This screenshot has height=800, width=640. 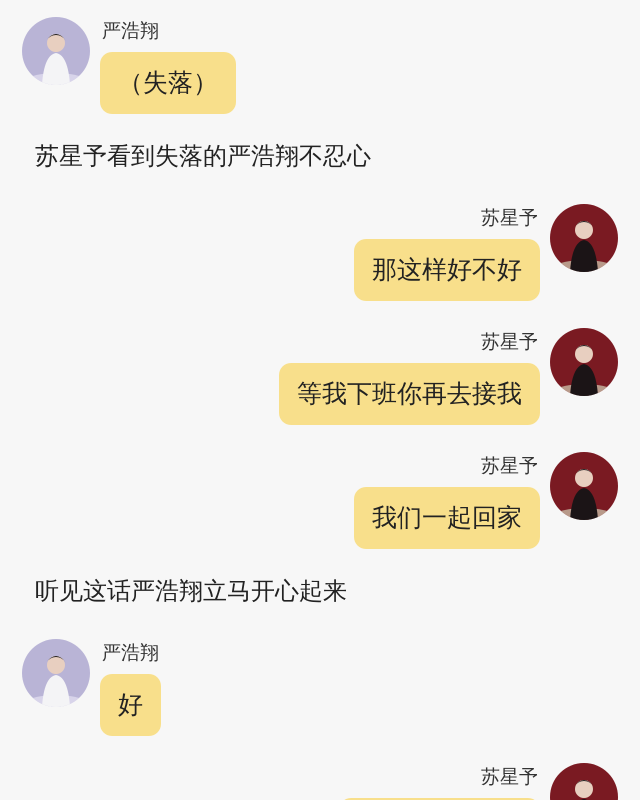 I want to click on message-bubble: 等我下班你再去接我, so click(x=409, y=394).